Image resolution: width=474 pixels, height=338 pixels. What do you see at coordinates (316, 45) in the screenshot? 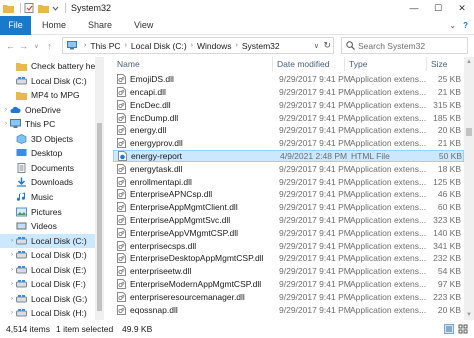
I see `chevron-down-icon: ∨` at bounding box center [316, 45].